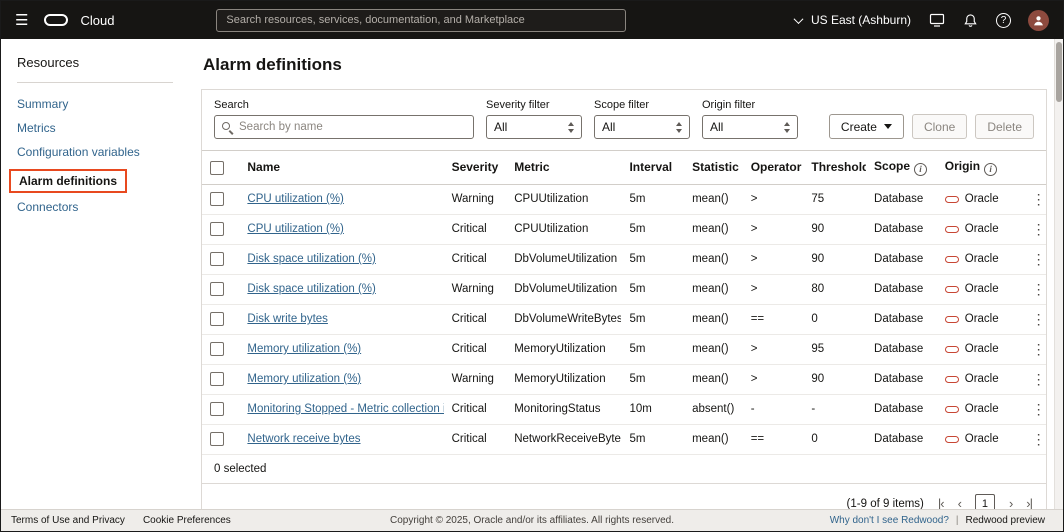 The height and width of the screenshot is (532, 1064). Describe the element at coordinates (642, 127) in the screenshot. I see `scope-filter-select: All` at that location.